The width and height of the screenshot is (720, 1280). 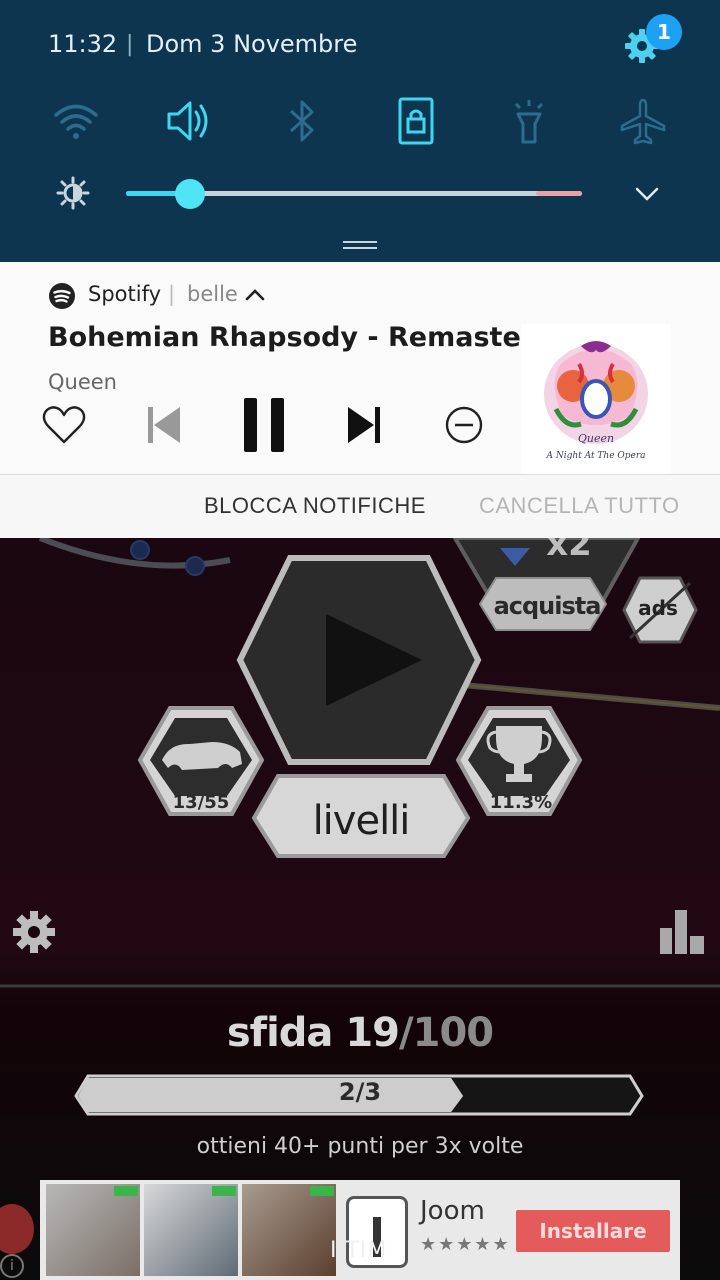 I want to click on install-button: Installare, so click(x=593, y=1231).